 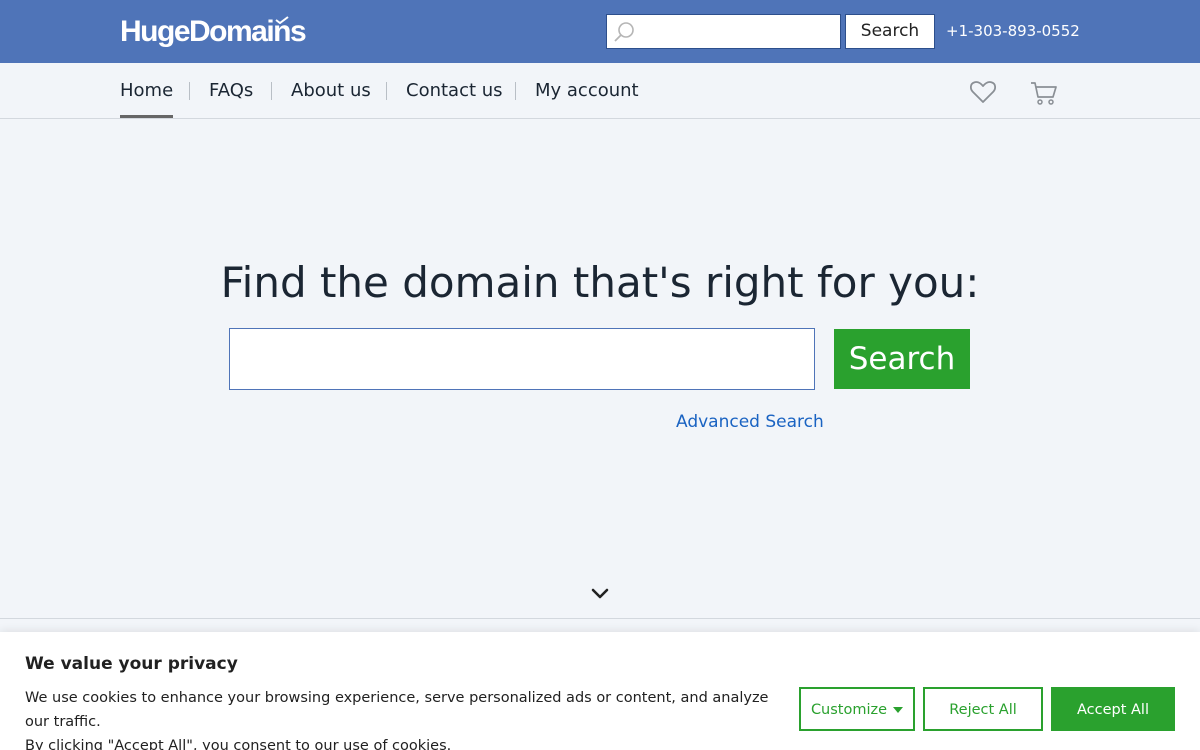 I want to click on nav-item-contact-us: Contact us, so click(x=454, y=91).